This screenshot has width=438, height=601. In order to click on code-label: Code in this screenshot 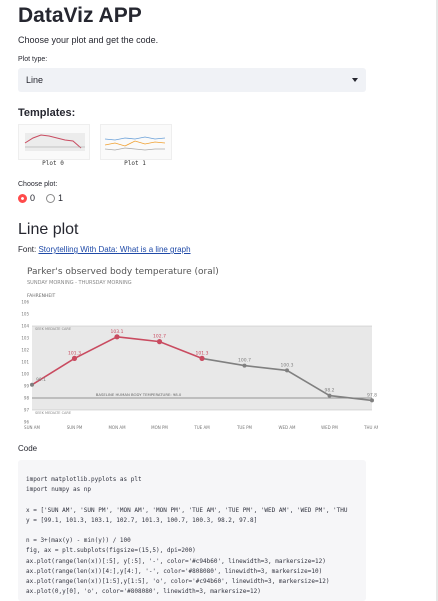, I will do `click(28, 448)`.